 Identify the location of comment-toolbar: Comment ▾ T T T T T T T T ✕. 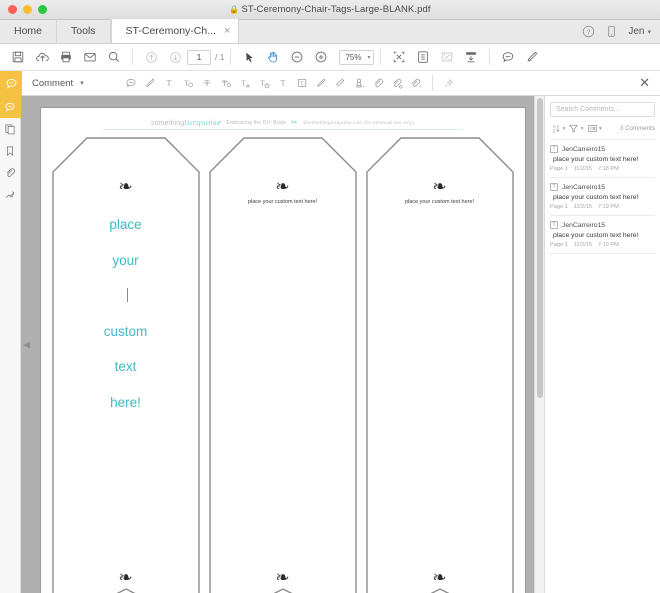
(330, 83).